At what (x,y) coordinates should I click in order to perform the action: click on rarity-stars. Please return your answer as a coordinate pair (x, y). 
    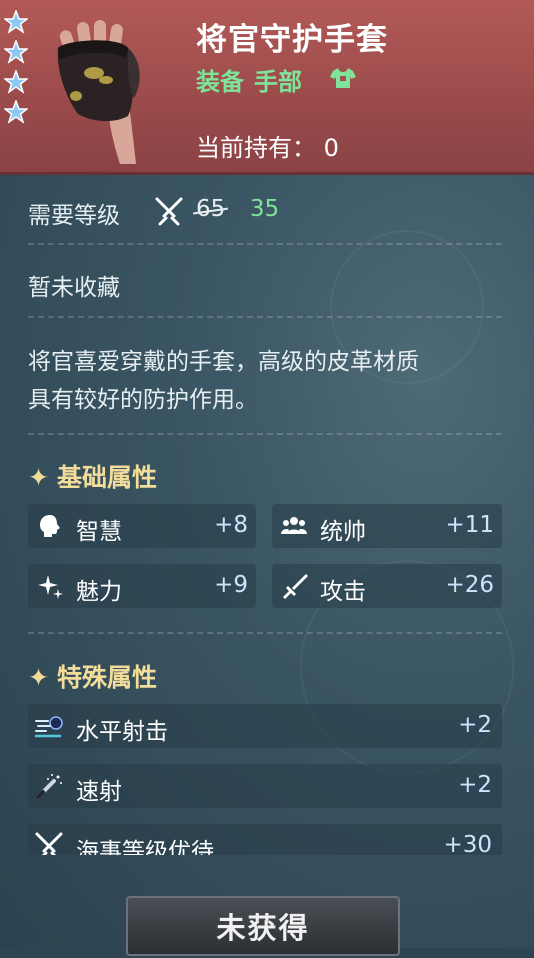
    Looking at the image, I should click on (18, 70).